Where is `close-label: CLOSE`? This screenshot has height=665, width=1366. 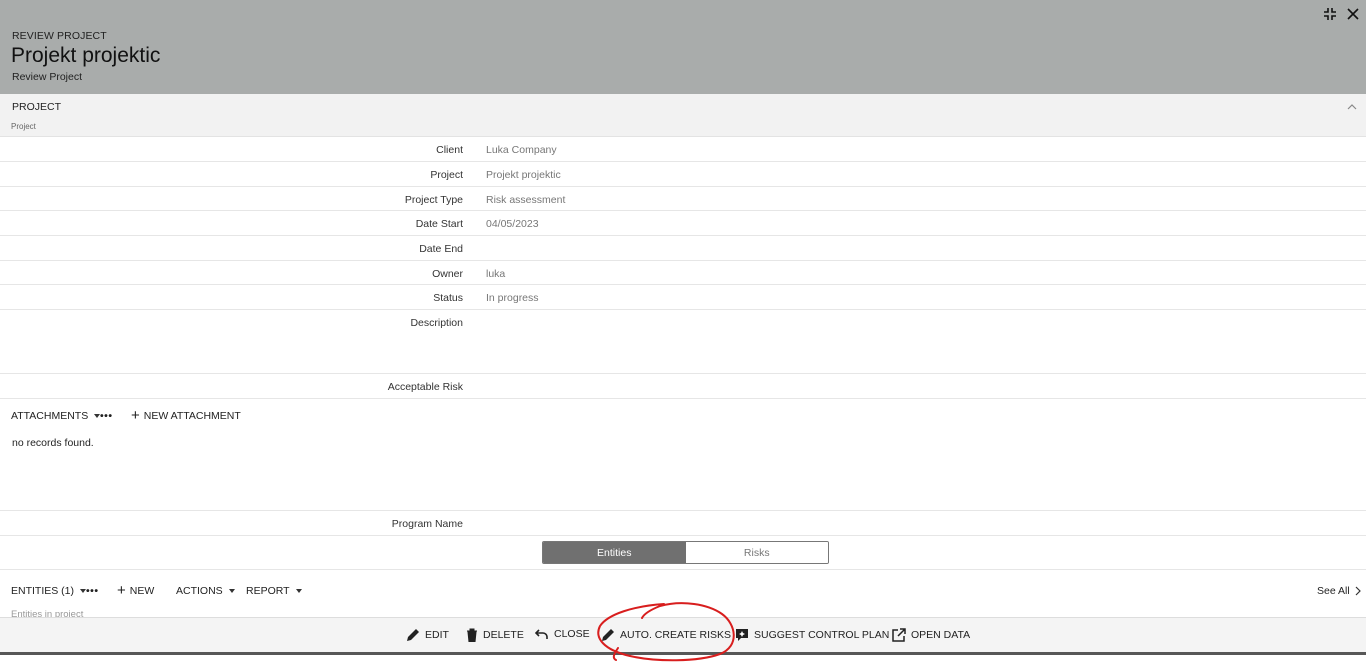 close-label: CLOSE is located at coordinates (572, 634).